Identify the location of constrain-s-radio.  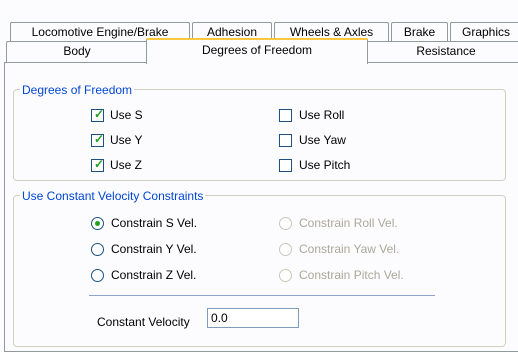
(97, 223).